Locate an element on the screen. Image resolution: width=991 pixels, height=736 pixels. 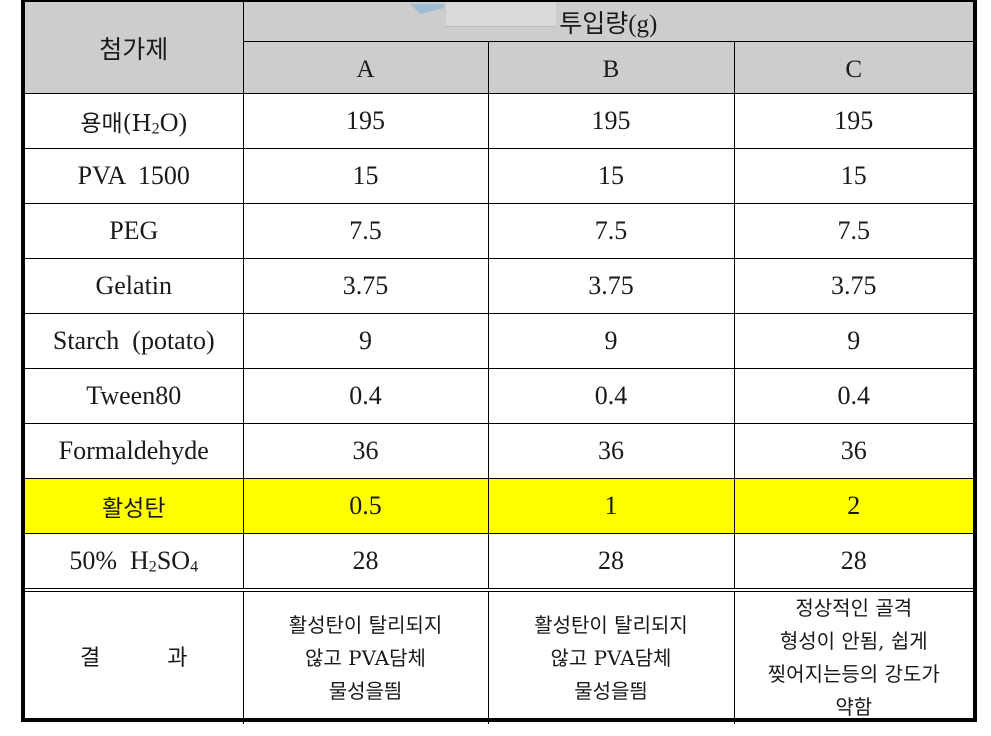
result-cell-b: 활성탄이 탈리되지 않고 PVA담체 물성을띔 is located at coordinates (611, 656).